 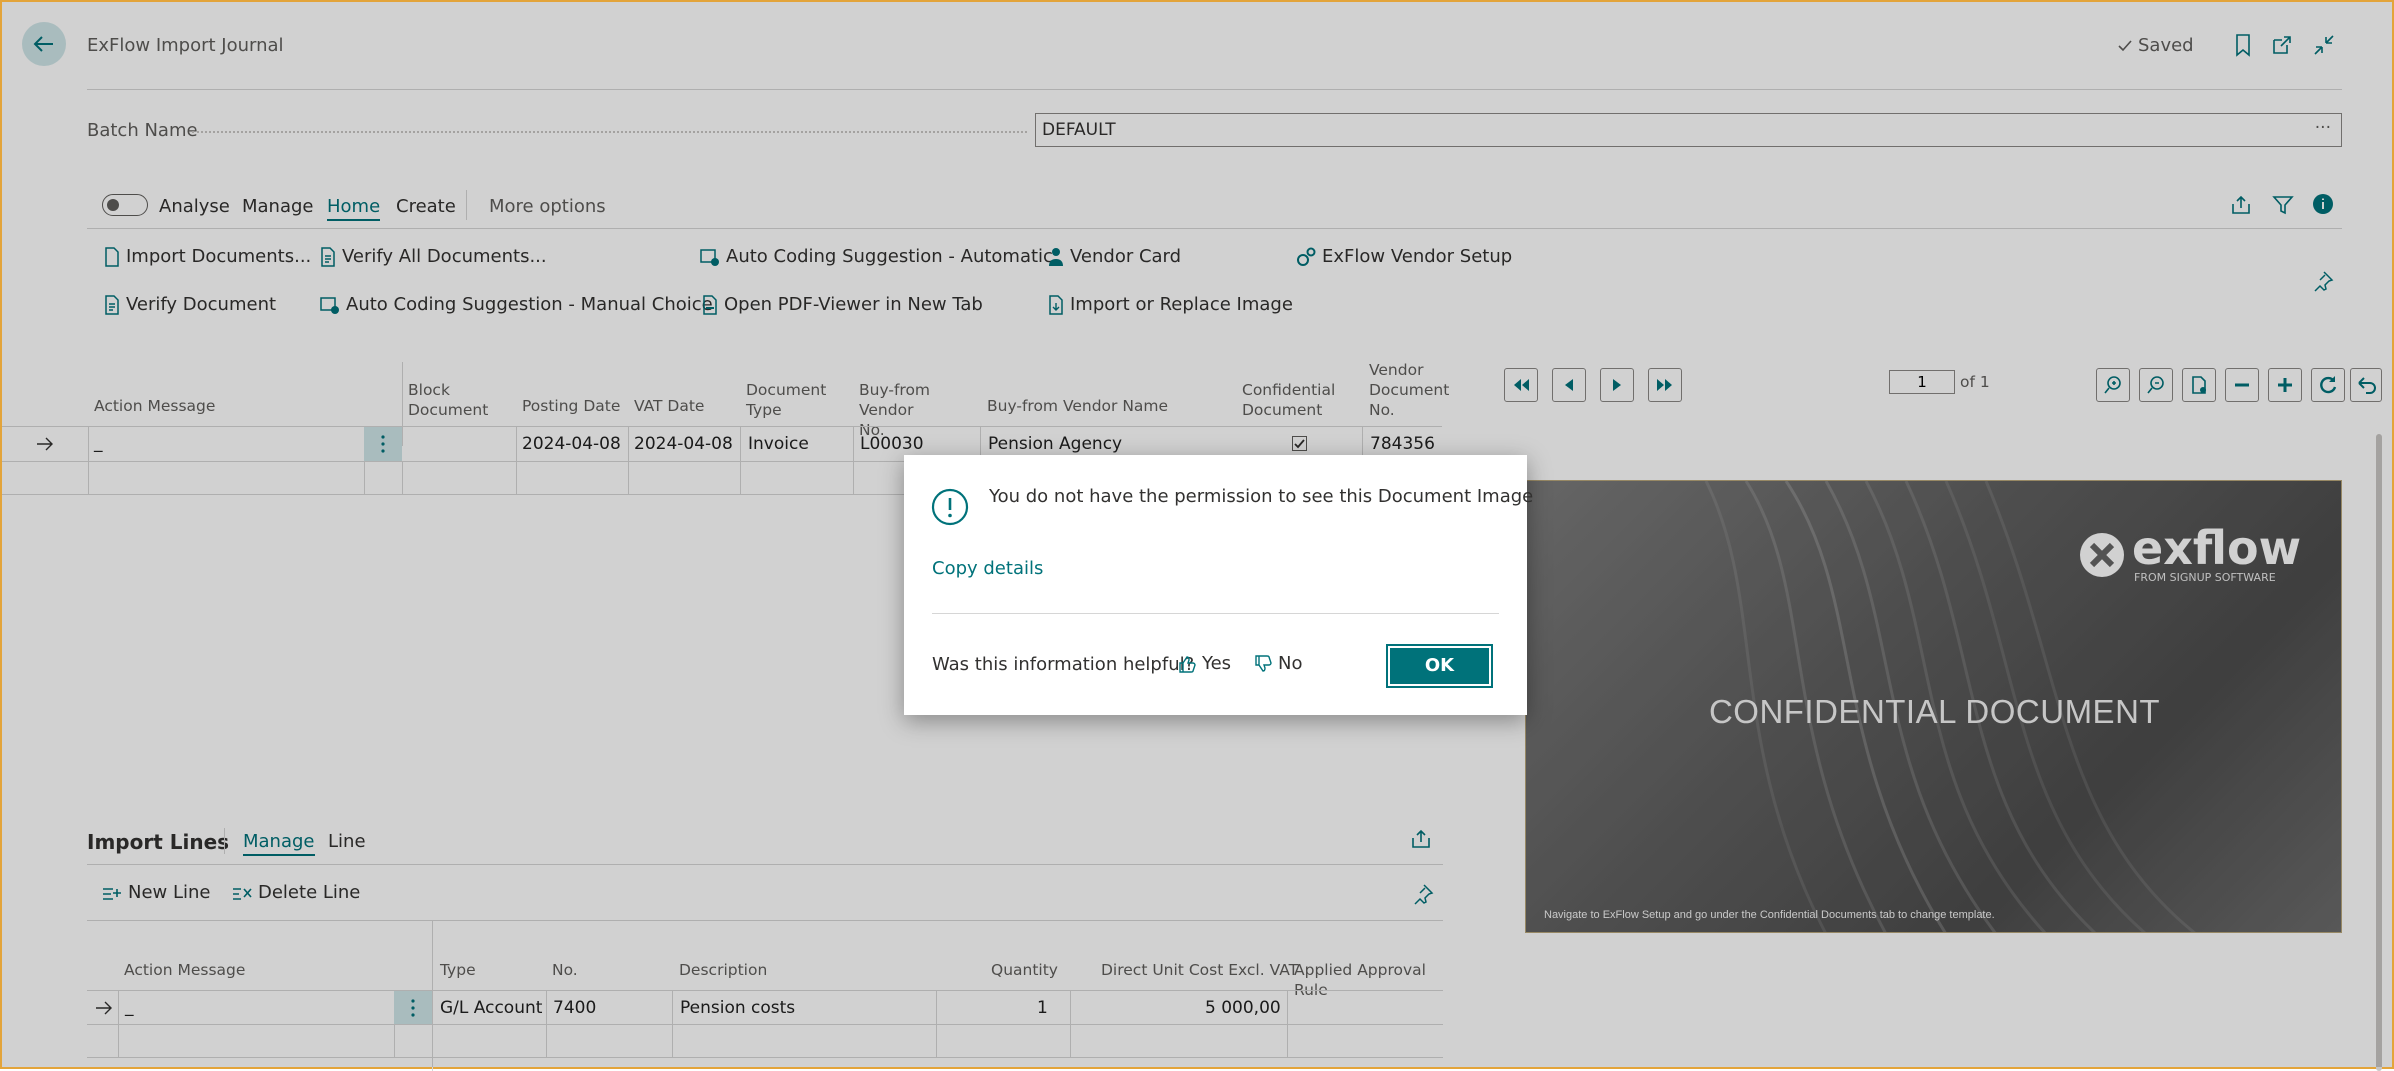 What do you see at coordinates (1263, 663) in the screenshot?
I see `thumbs-down-icon` at bounding box center [1263, 663].